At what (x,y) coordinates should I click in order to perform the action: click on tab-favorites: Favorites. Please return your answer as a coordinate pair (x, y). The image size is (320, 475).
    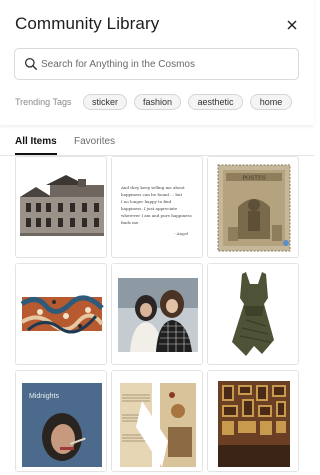
    Looking at the image, I should click on (94, 141).